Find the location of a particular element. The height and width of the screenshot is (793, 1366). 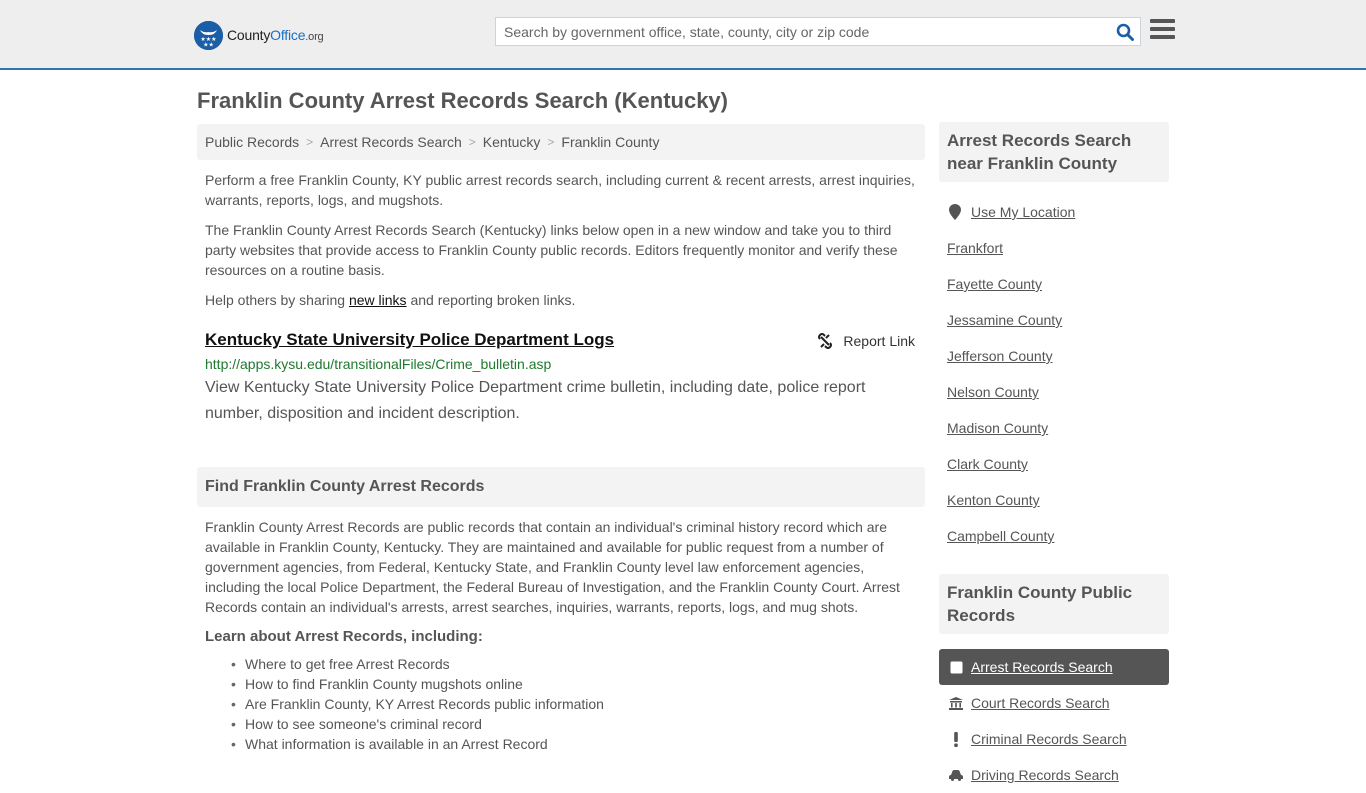

public-records-link: Court Records Search is located at coordinates (1040, 703).